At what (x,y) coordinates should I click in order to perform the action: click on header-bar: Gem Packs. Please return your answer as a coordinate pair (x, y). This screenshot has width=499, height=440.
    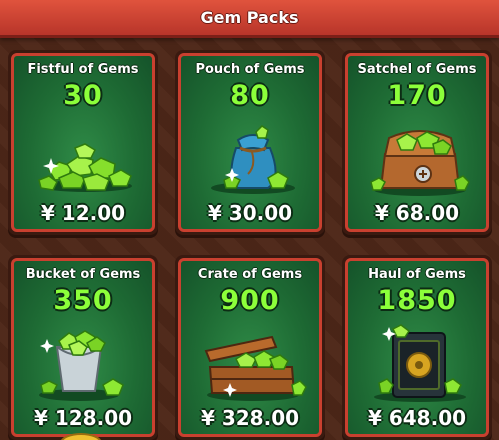
    Looking at the image, I should click on (249, 19).